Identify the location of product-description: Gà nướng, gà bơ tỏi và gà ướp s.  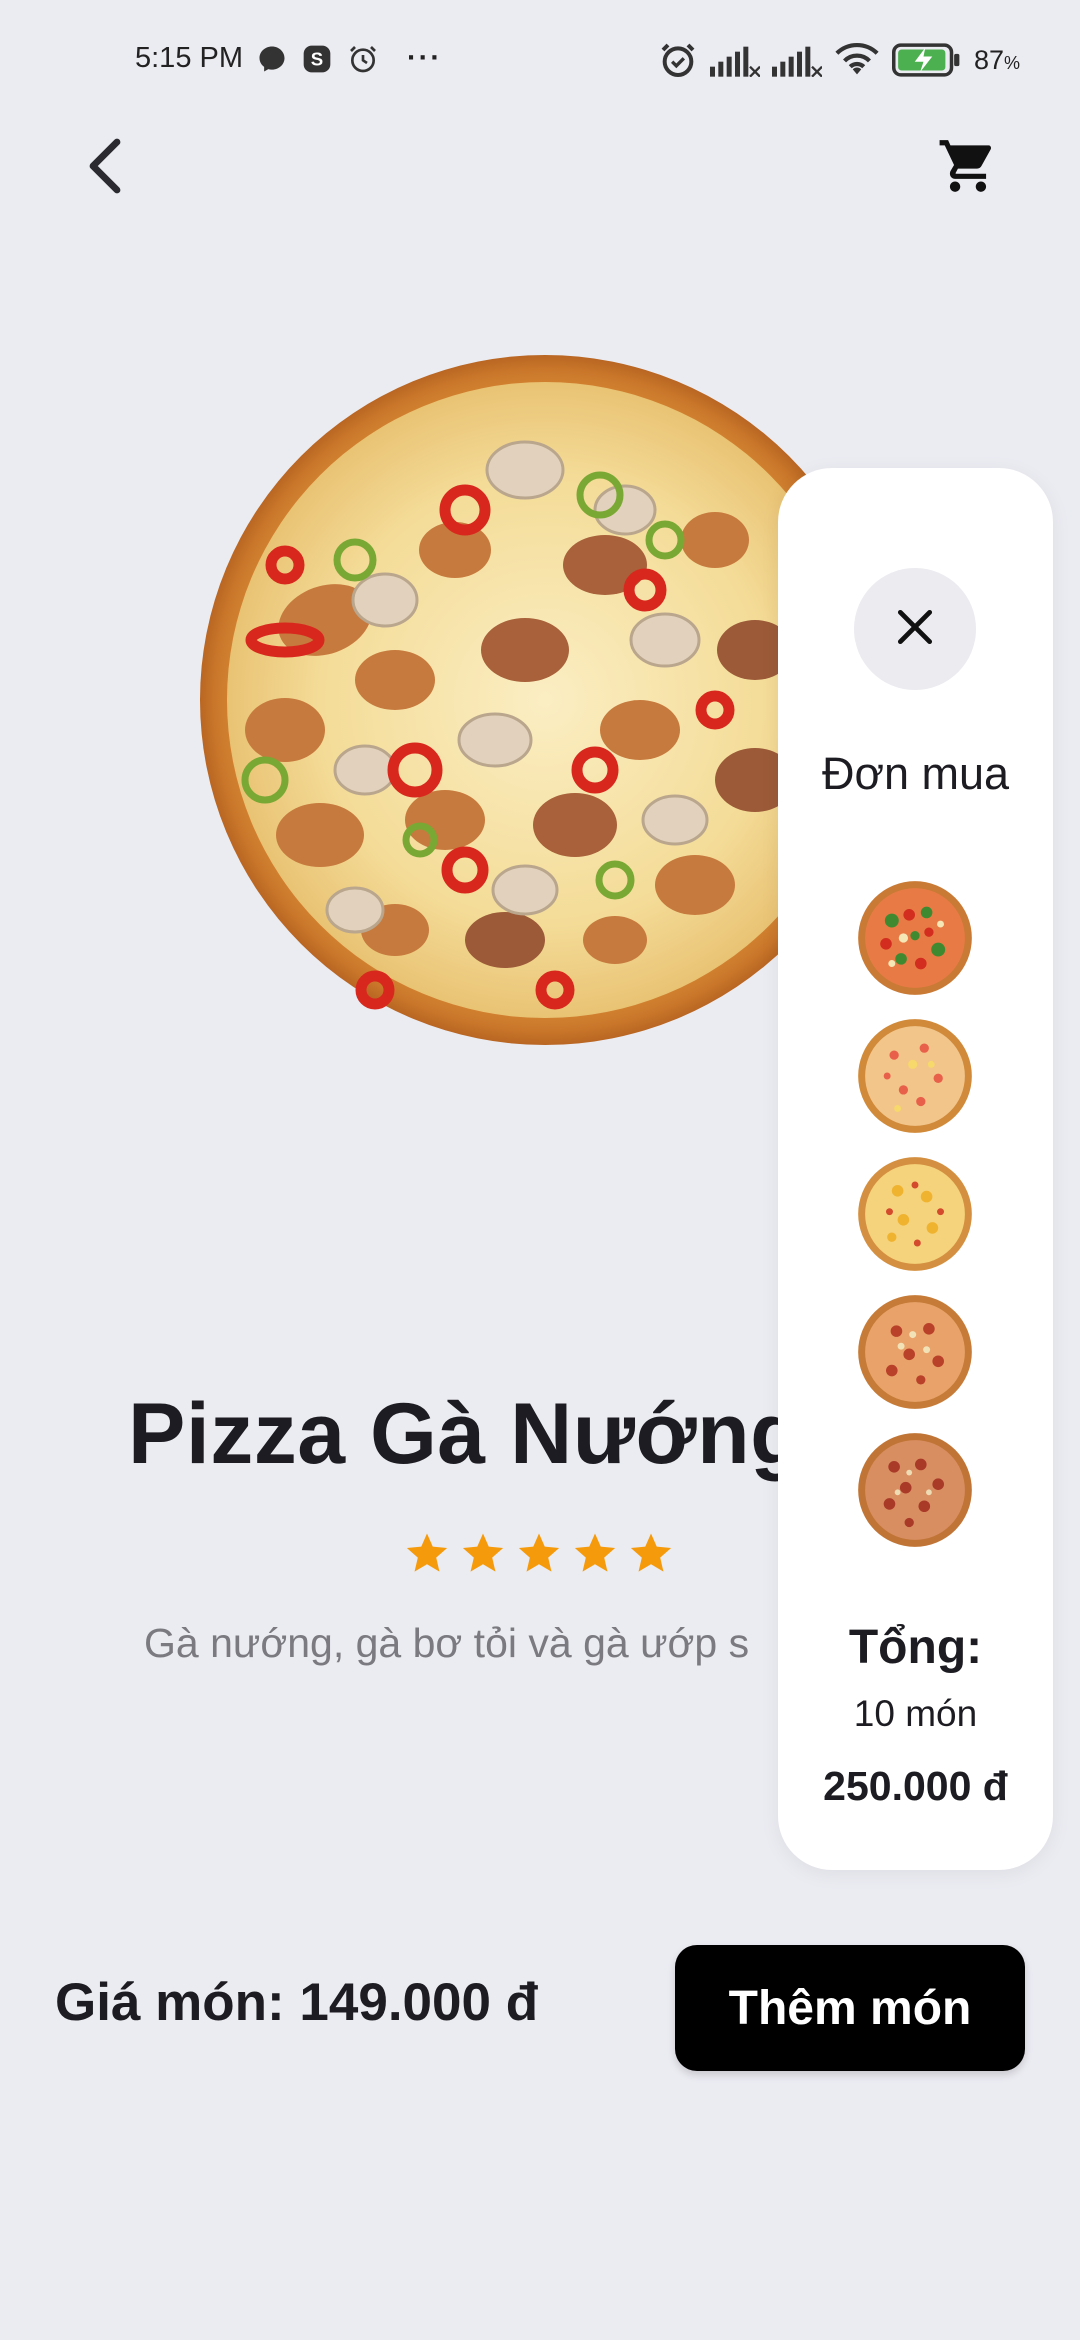
(447, 1643).